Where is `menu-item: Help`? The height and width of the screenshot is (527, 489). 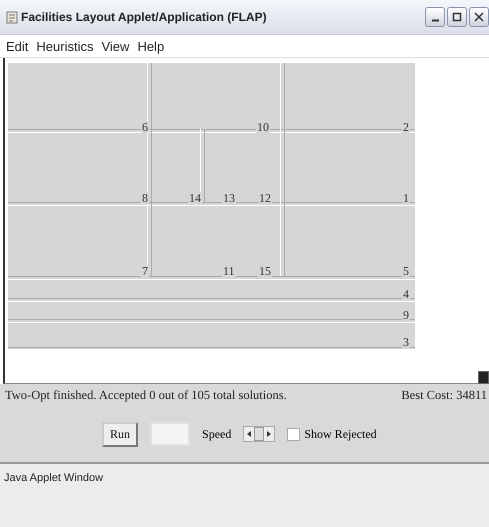 menu-item: Help is located at coordinates (150, 46).